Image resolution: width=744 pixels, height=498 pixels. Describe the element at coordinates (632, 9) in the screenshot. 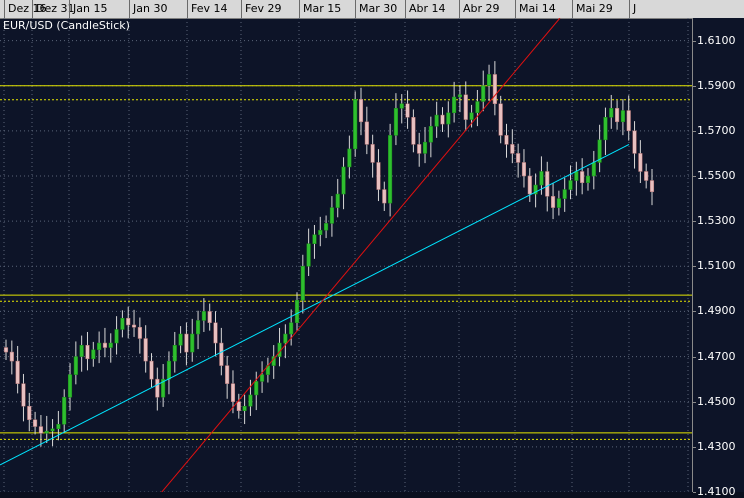

I see `x-tick-label: J` at that location.